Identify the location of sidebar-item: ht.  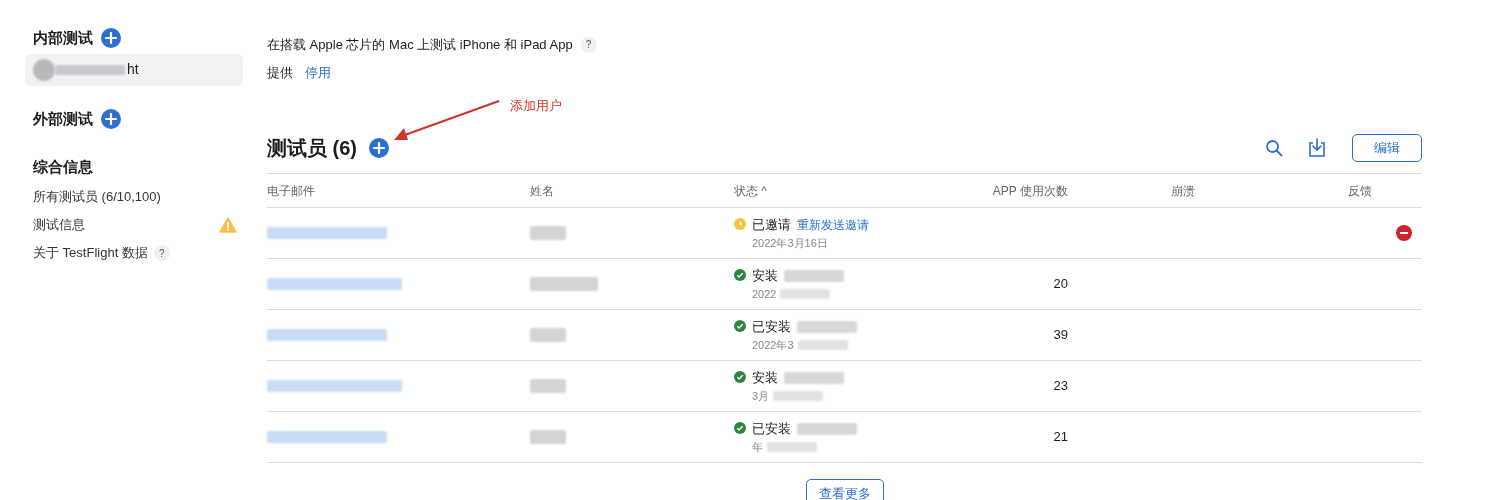
(134, 69).